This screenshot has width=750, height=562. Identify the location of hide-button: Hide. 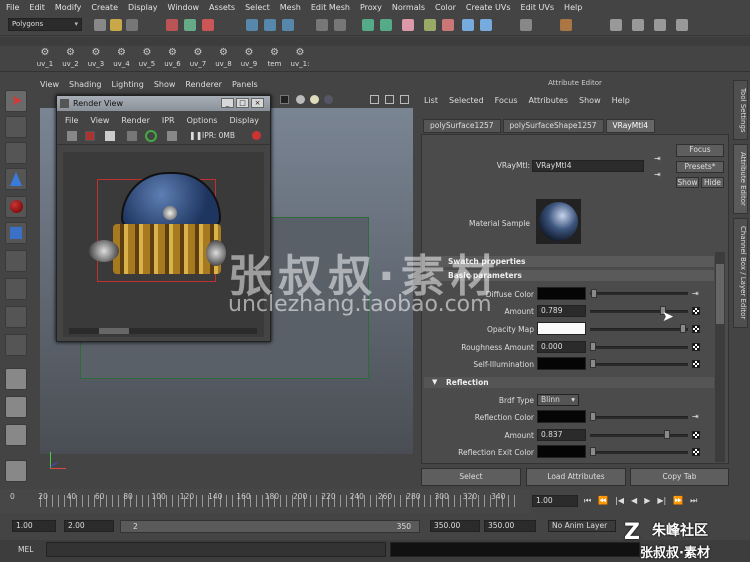
(712, 182).